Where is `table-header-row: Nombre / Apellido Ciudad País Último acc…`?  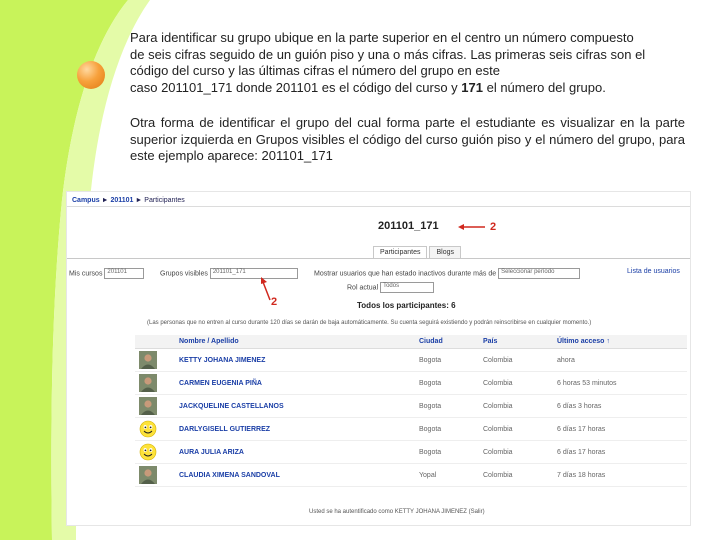
table-header-row: Nombre / Apellido Ciudad País Último acc… is located at coordinates (411, 342).